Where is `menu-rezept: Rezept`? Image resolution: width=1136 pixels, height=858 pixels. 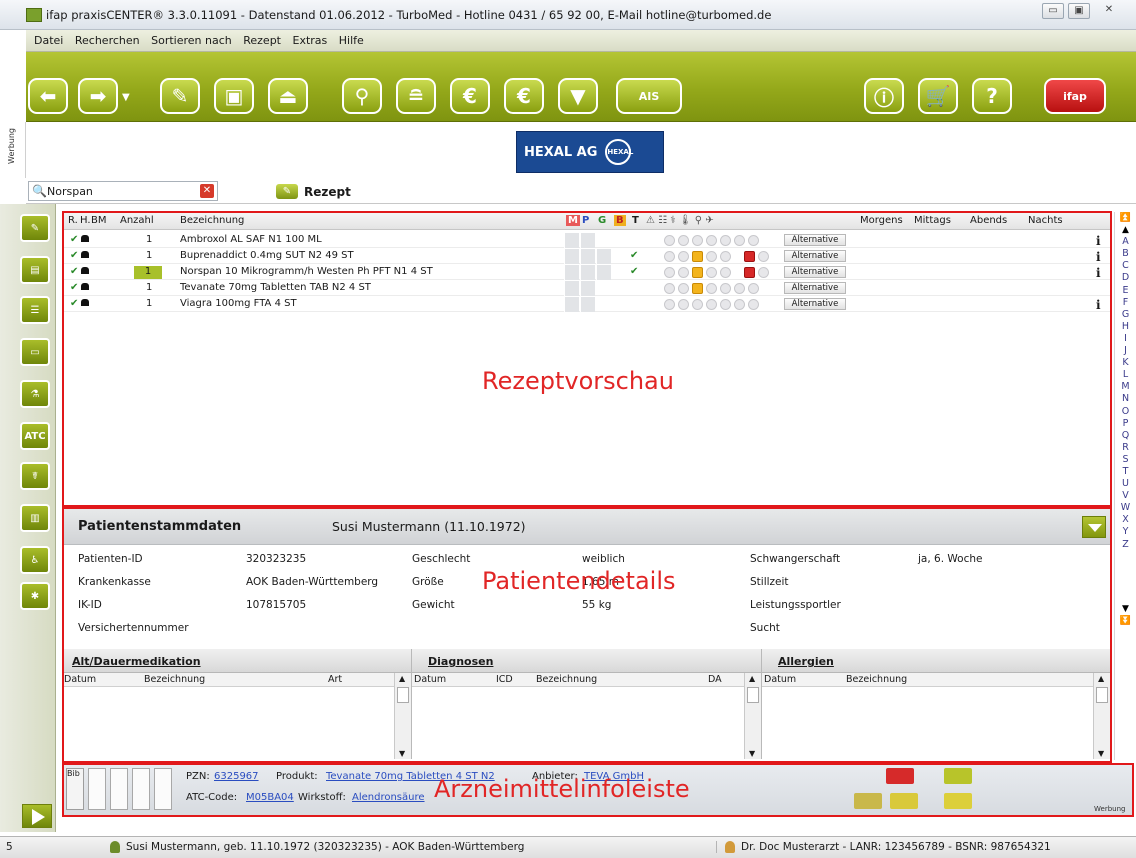
menu-rezept: Rezept is located at coordinates (262, 40).